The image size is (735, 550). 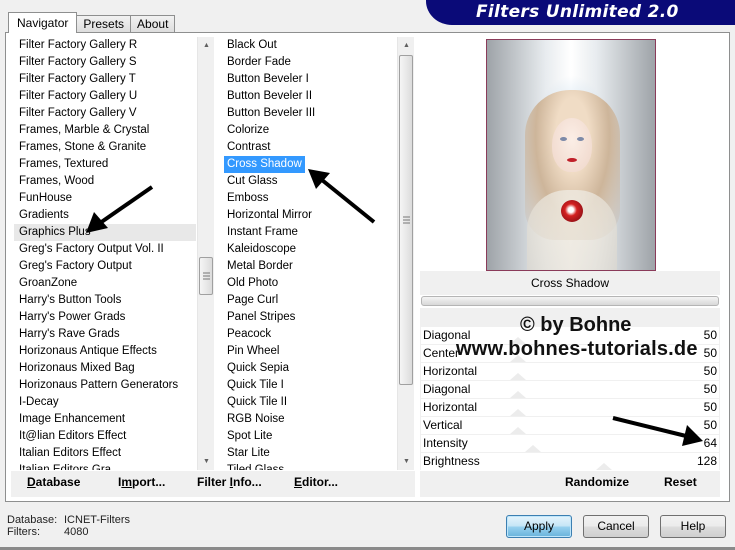 I want to click on arrow-cross-shadow-icon, so click(x=342, y=196).